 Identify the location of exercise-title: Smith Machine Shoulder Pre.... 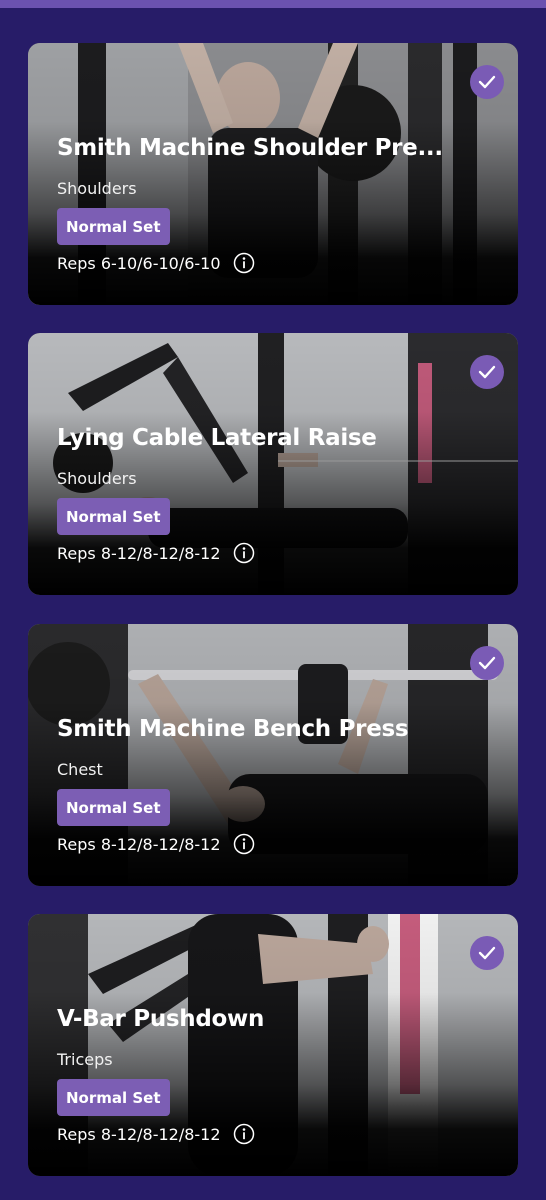
(250, 148).